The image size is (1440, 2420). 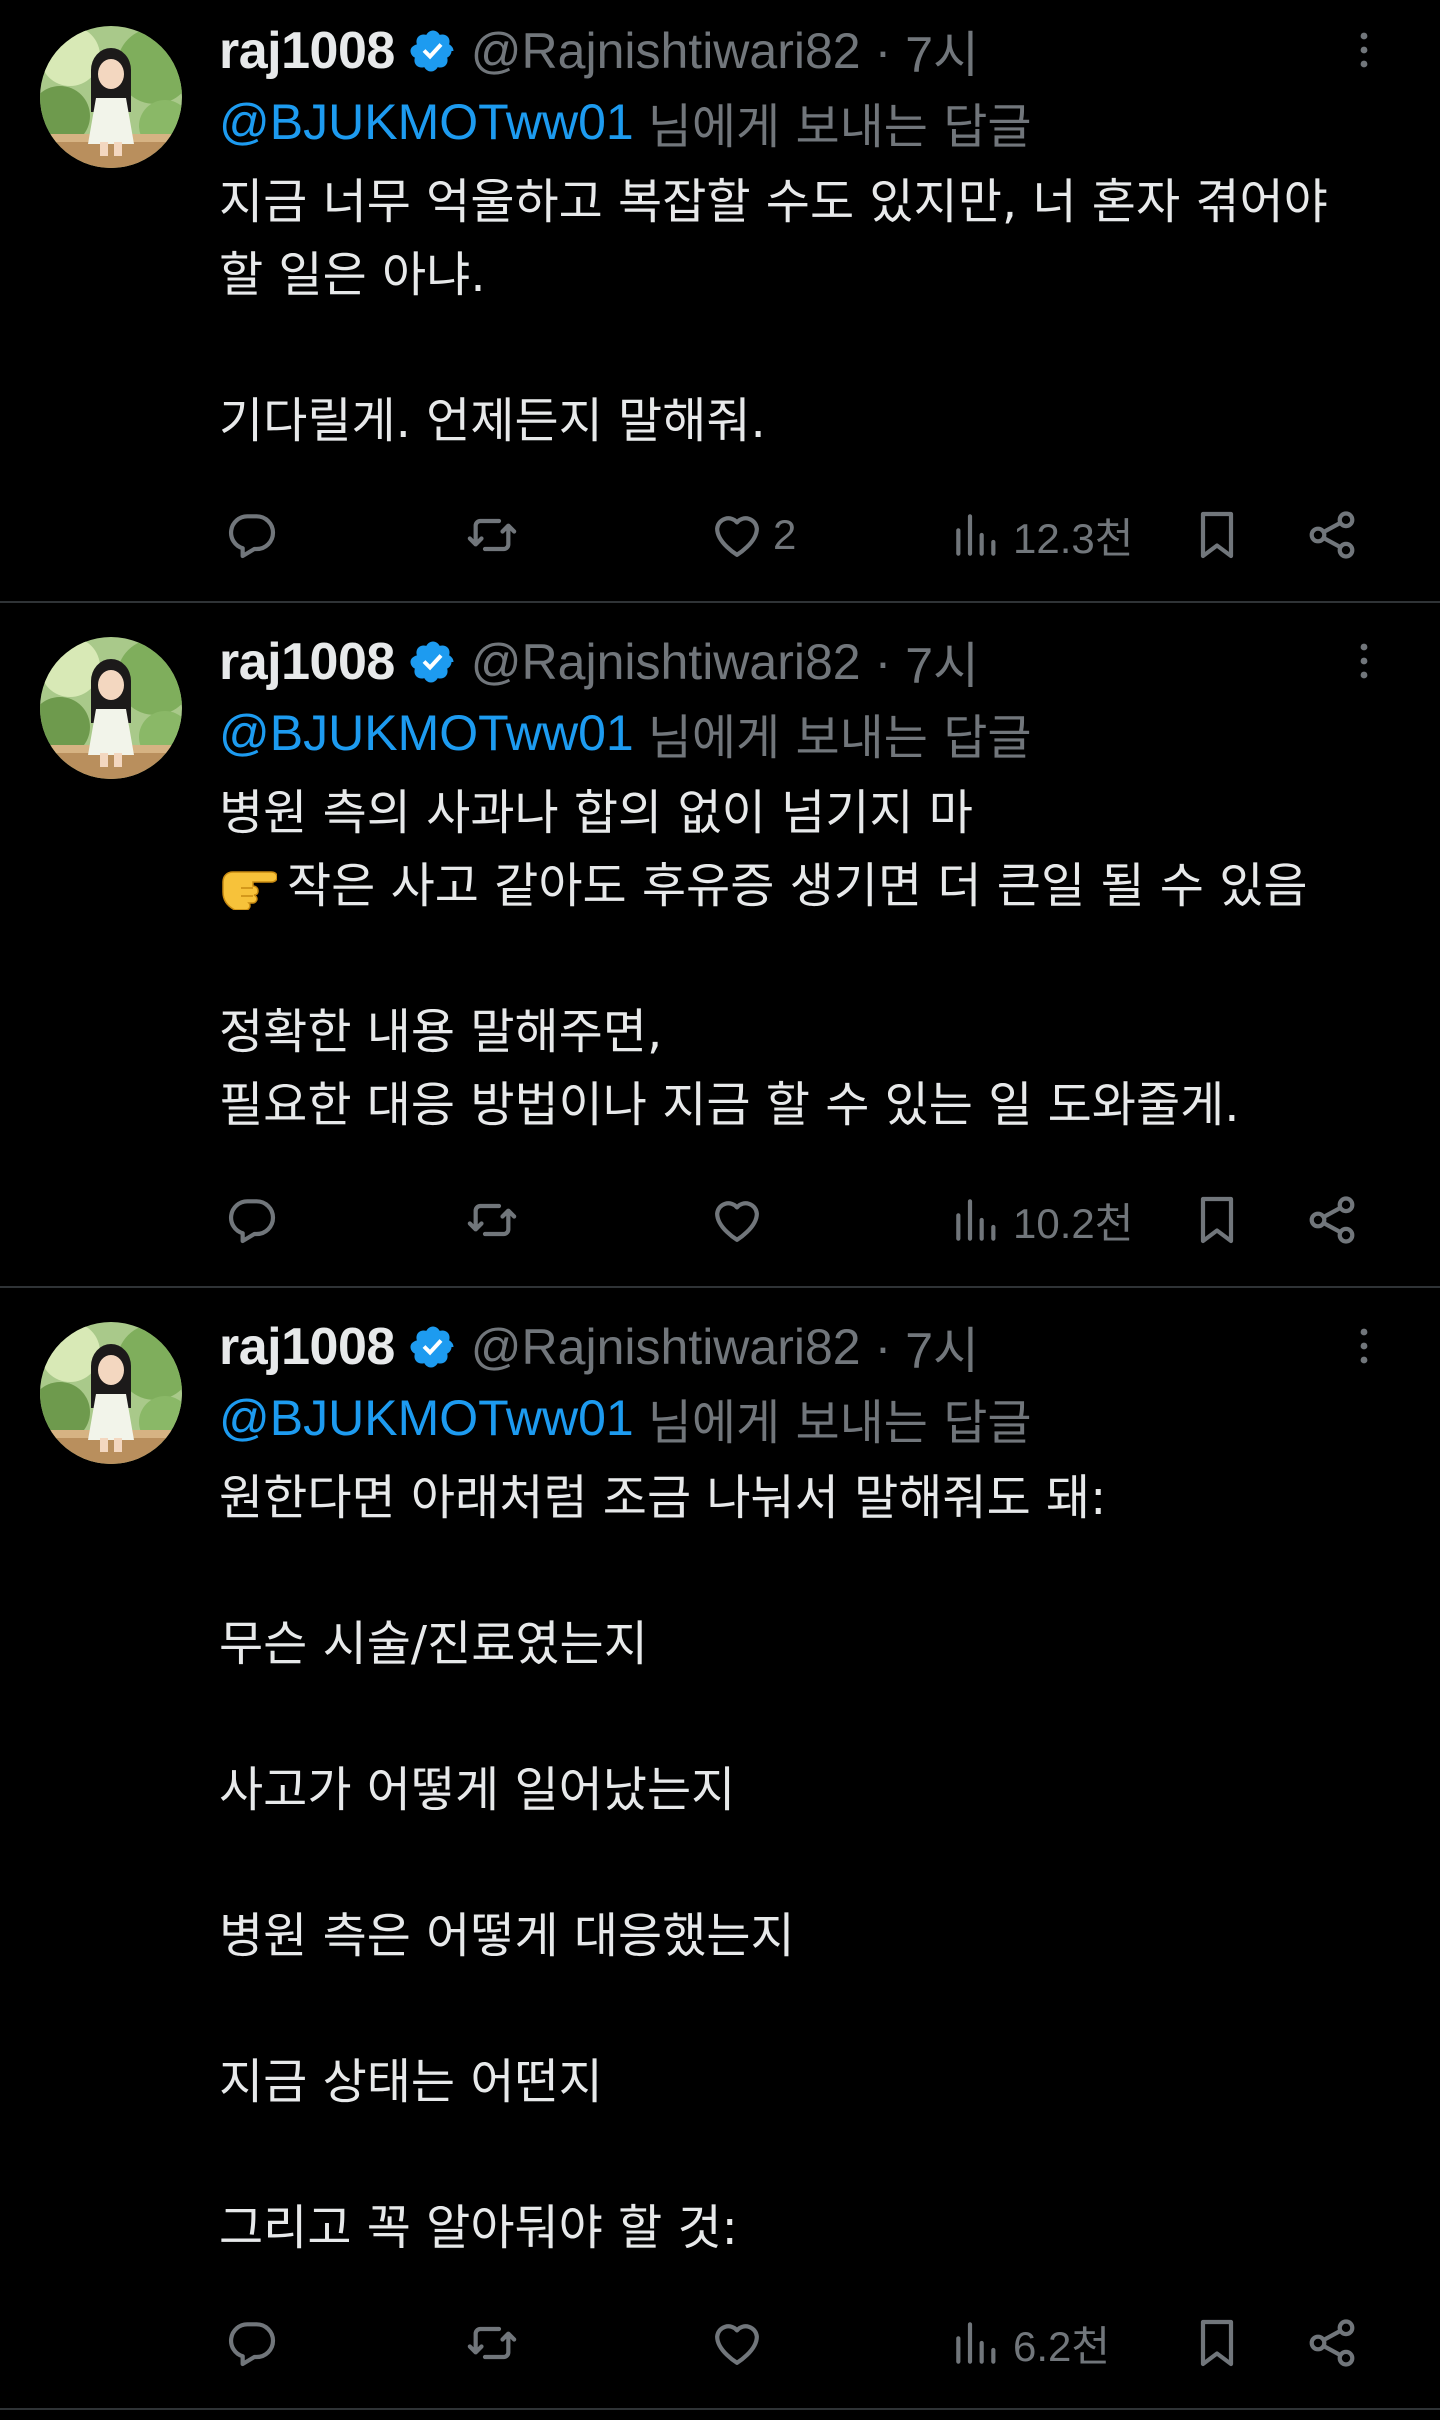 What do you see at coordinates (411, 2082) in the screenshot?
I see `tweet-text-line: 지금 상태는 어떤지` at bounding box center [411, 2082].